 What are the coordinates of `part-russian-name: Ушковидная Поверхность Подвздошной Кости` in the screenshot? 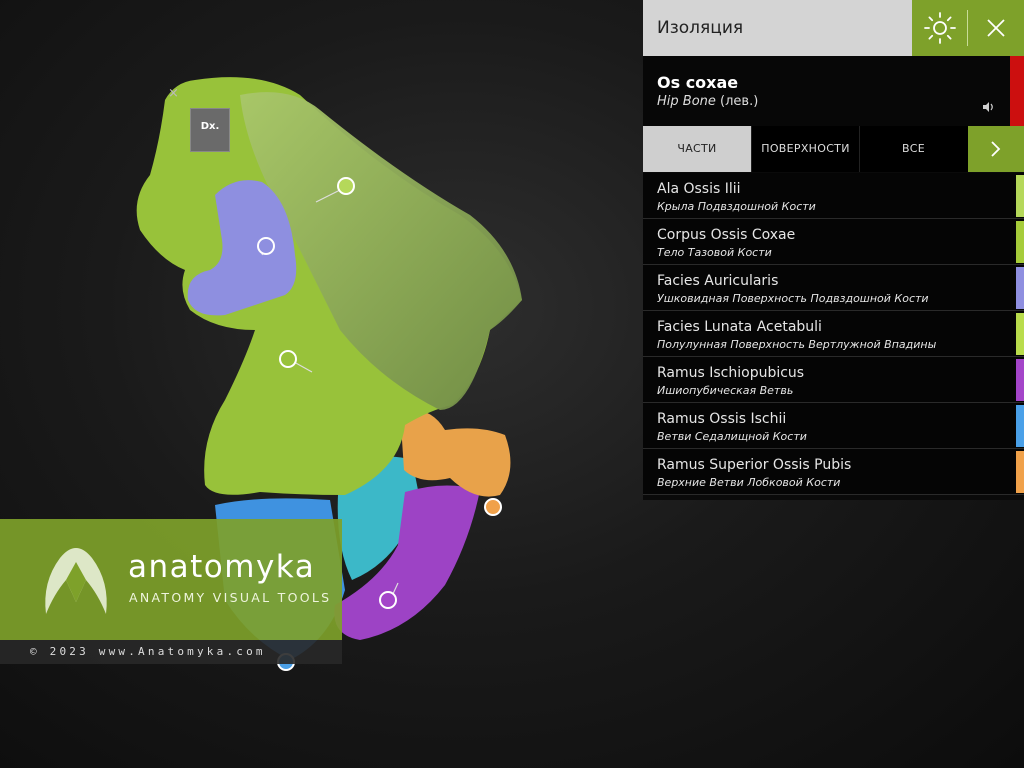 It's located at (793, 298).